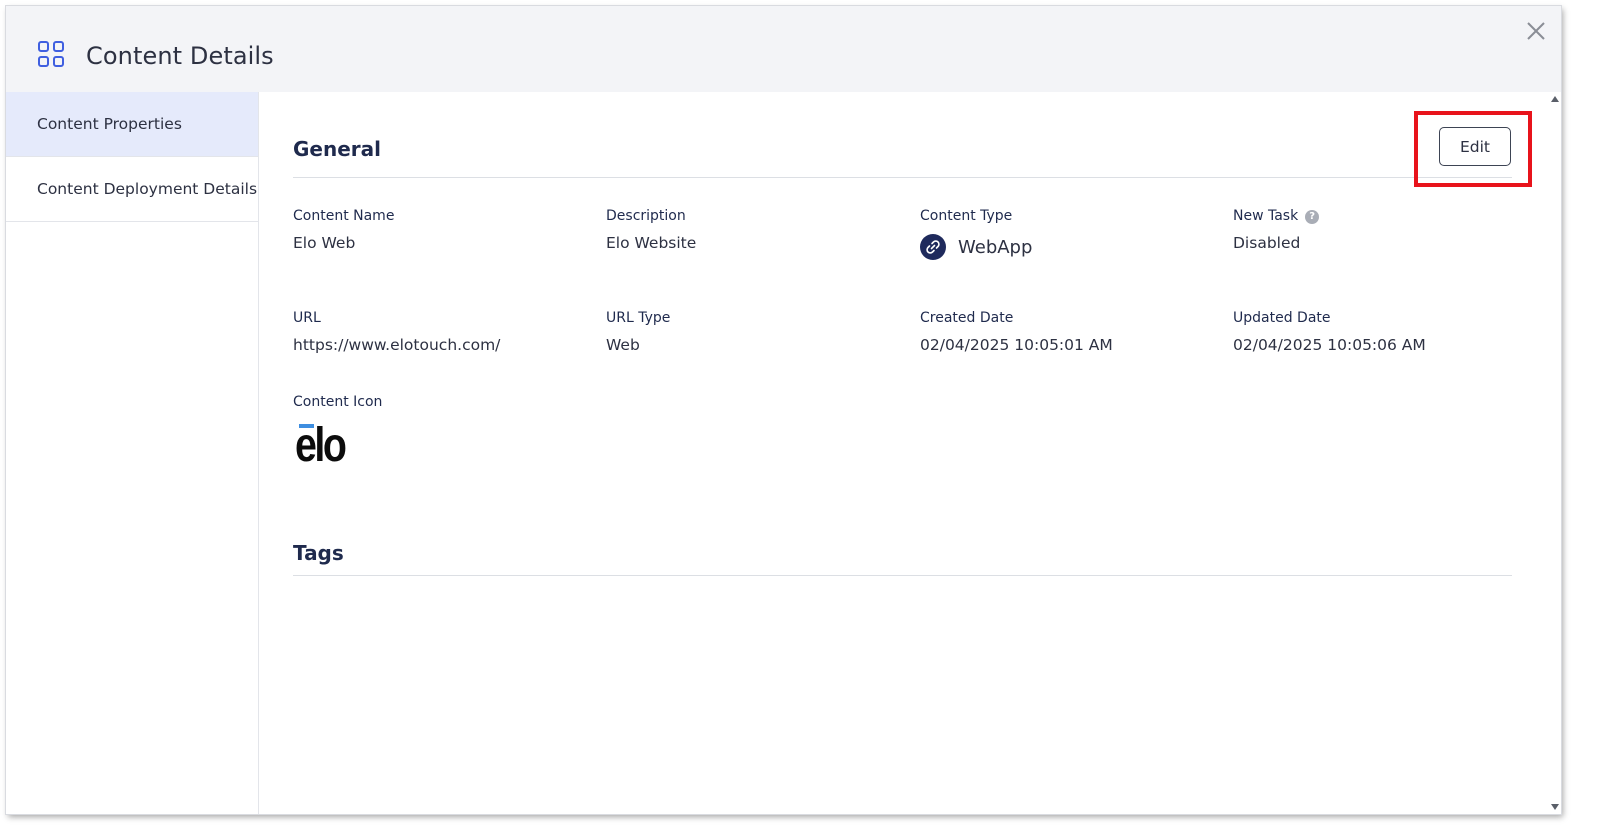 The width and height of the screenshot is (1606, 839). What do you see at coordinates (132, 124) in the screenshot?
I see `sidebar-item-content-properties: Content Properties` at bounding box center [132, 124].